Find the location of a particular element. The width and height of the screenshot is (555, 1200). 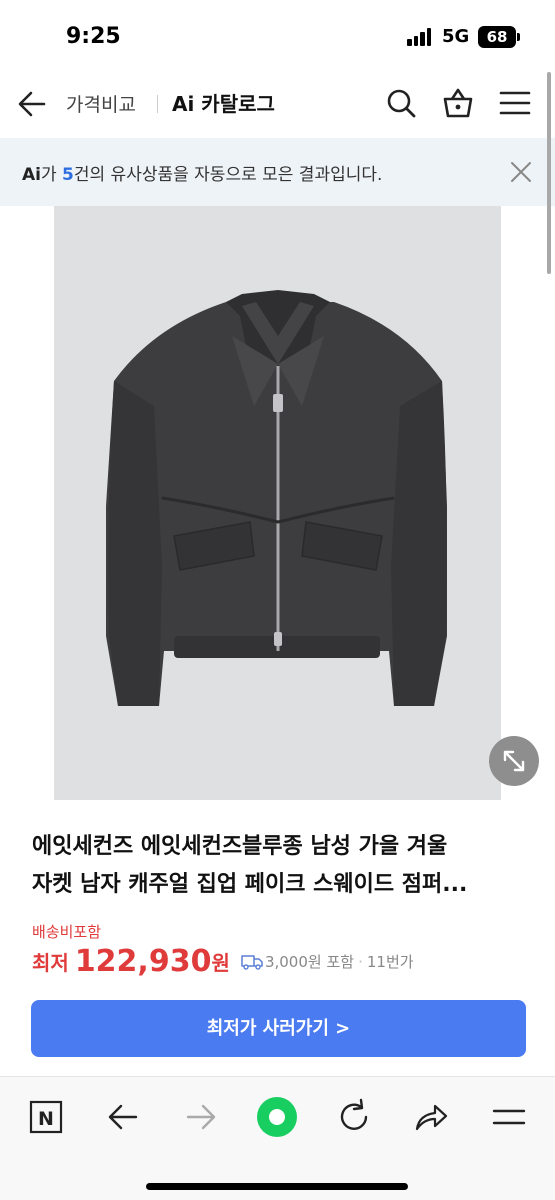

svg-text: N is located at coordinates (46, 1119).